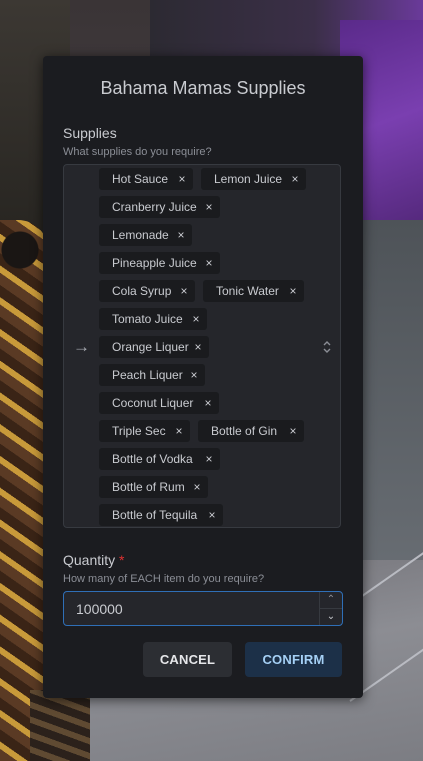 This screenshot has width=423, height=761. Describe the element at coordinates (140, 235) in the screenshot. I see `pill-label: Lemonade` at that location.